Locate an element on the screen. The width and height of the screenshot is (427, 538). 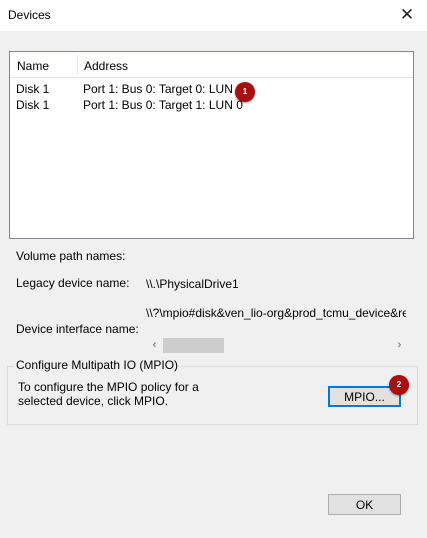
device-interface-label: Device interface name: is located at coordinates (77, 329).